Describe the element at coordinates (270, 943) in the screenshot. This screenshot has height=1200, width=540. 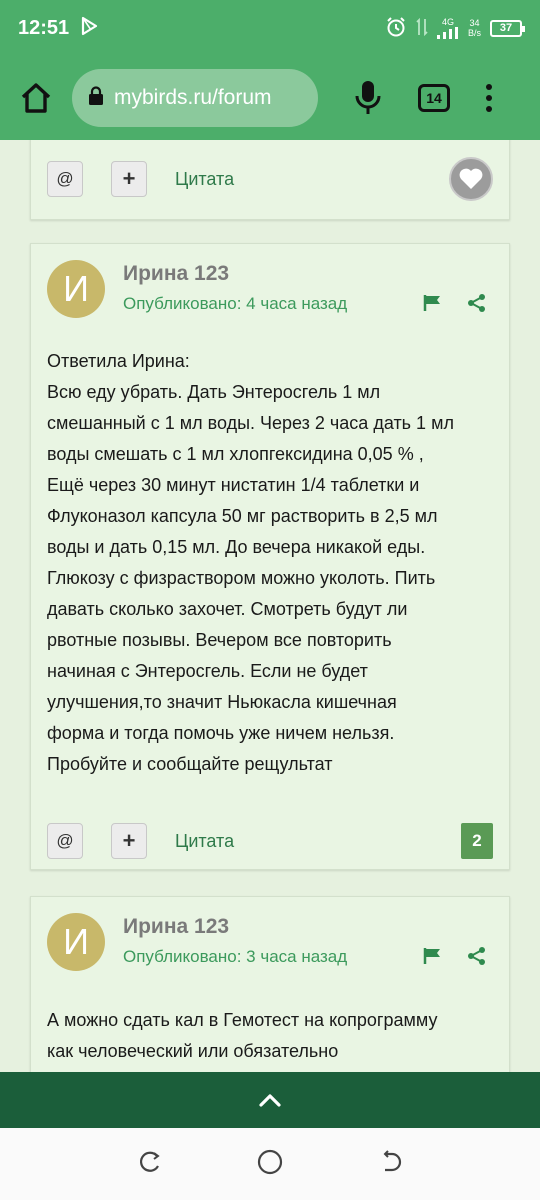
I see `post-header: И Ирина 123 Опубликовано: 3 часа назад` at that location.